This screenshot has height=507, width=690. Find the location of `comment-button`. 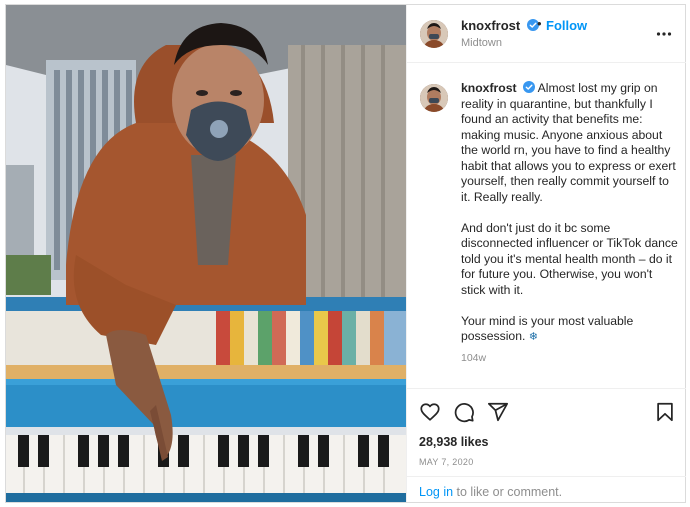

comment-button is located at coordinates (464, 412).